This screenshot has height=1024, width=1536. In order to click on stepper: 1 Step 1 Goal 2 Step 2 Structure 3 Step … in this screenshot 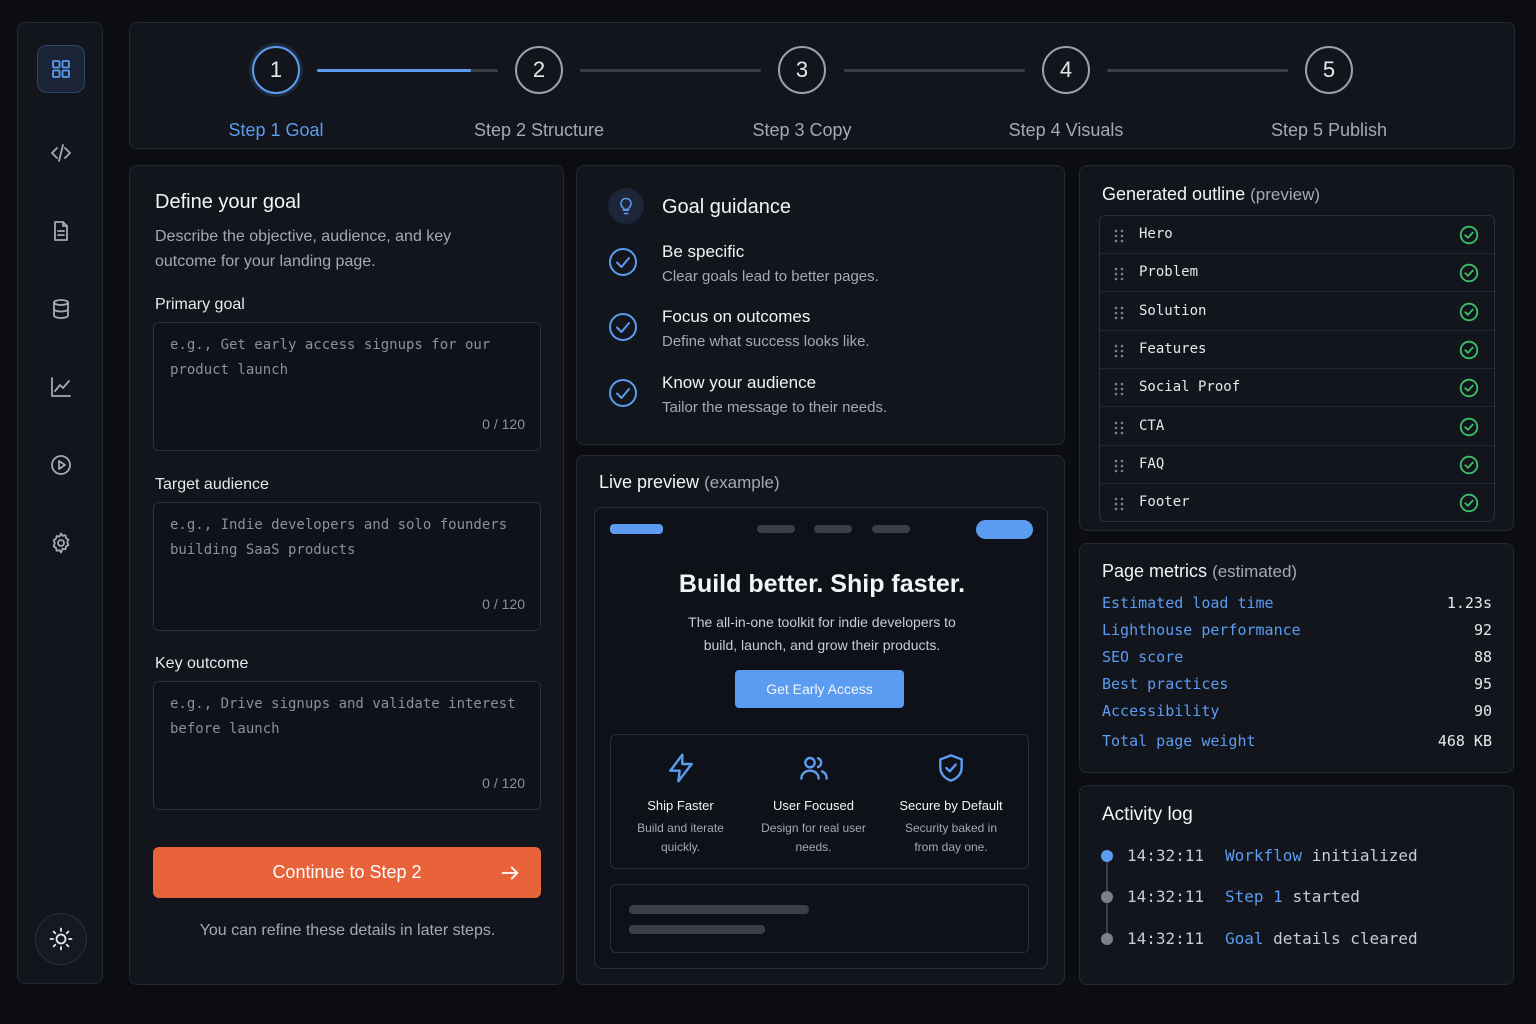, I will do `click(822, 85)`.